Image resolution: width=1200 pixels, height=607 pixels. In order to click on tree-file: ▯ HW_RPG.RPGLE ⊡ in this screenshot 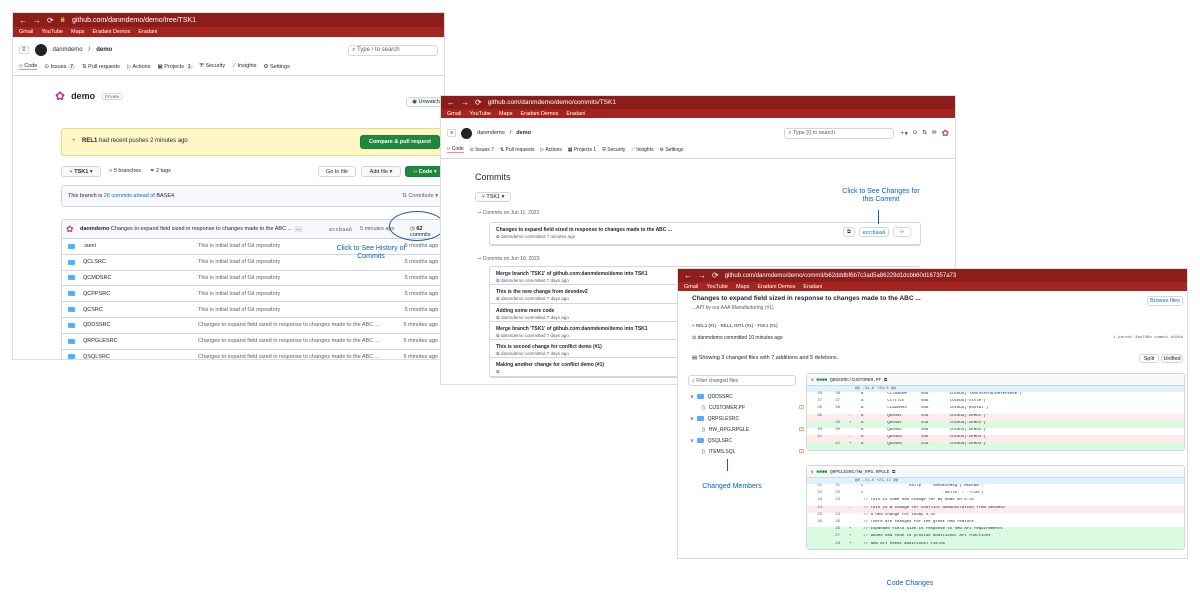, I will do `click(746, 429)`.